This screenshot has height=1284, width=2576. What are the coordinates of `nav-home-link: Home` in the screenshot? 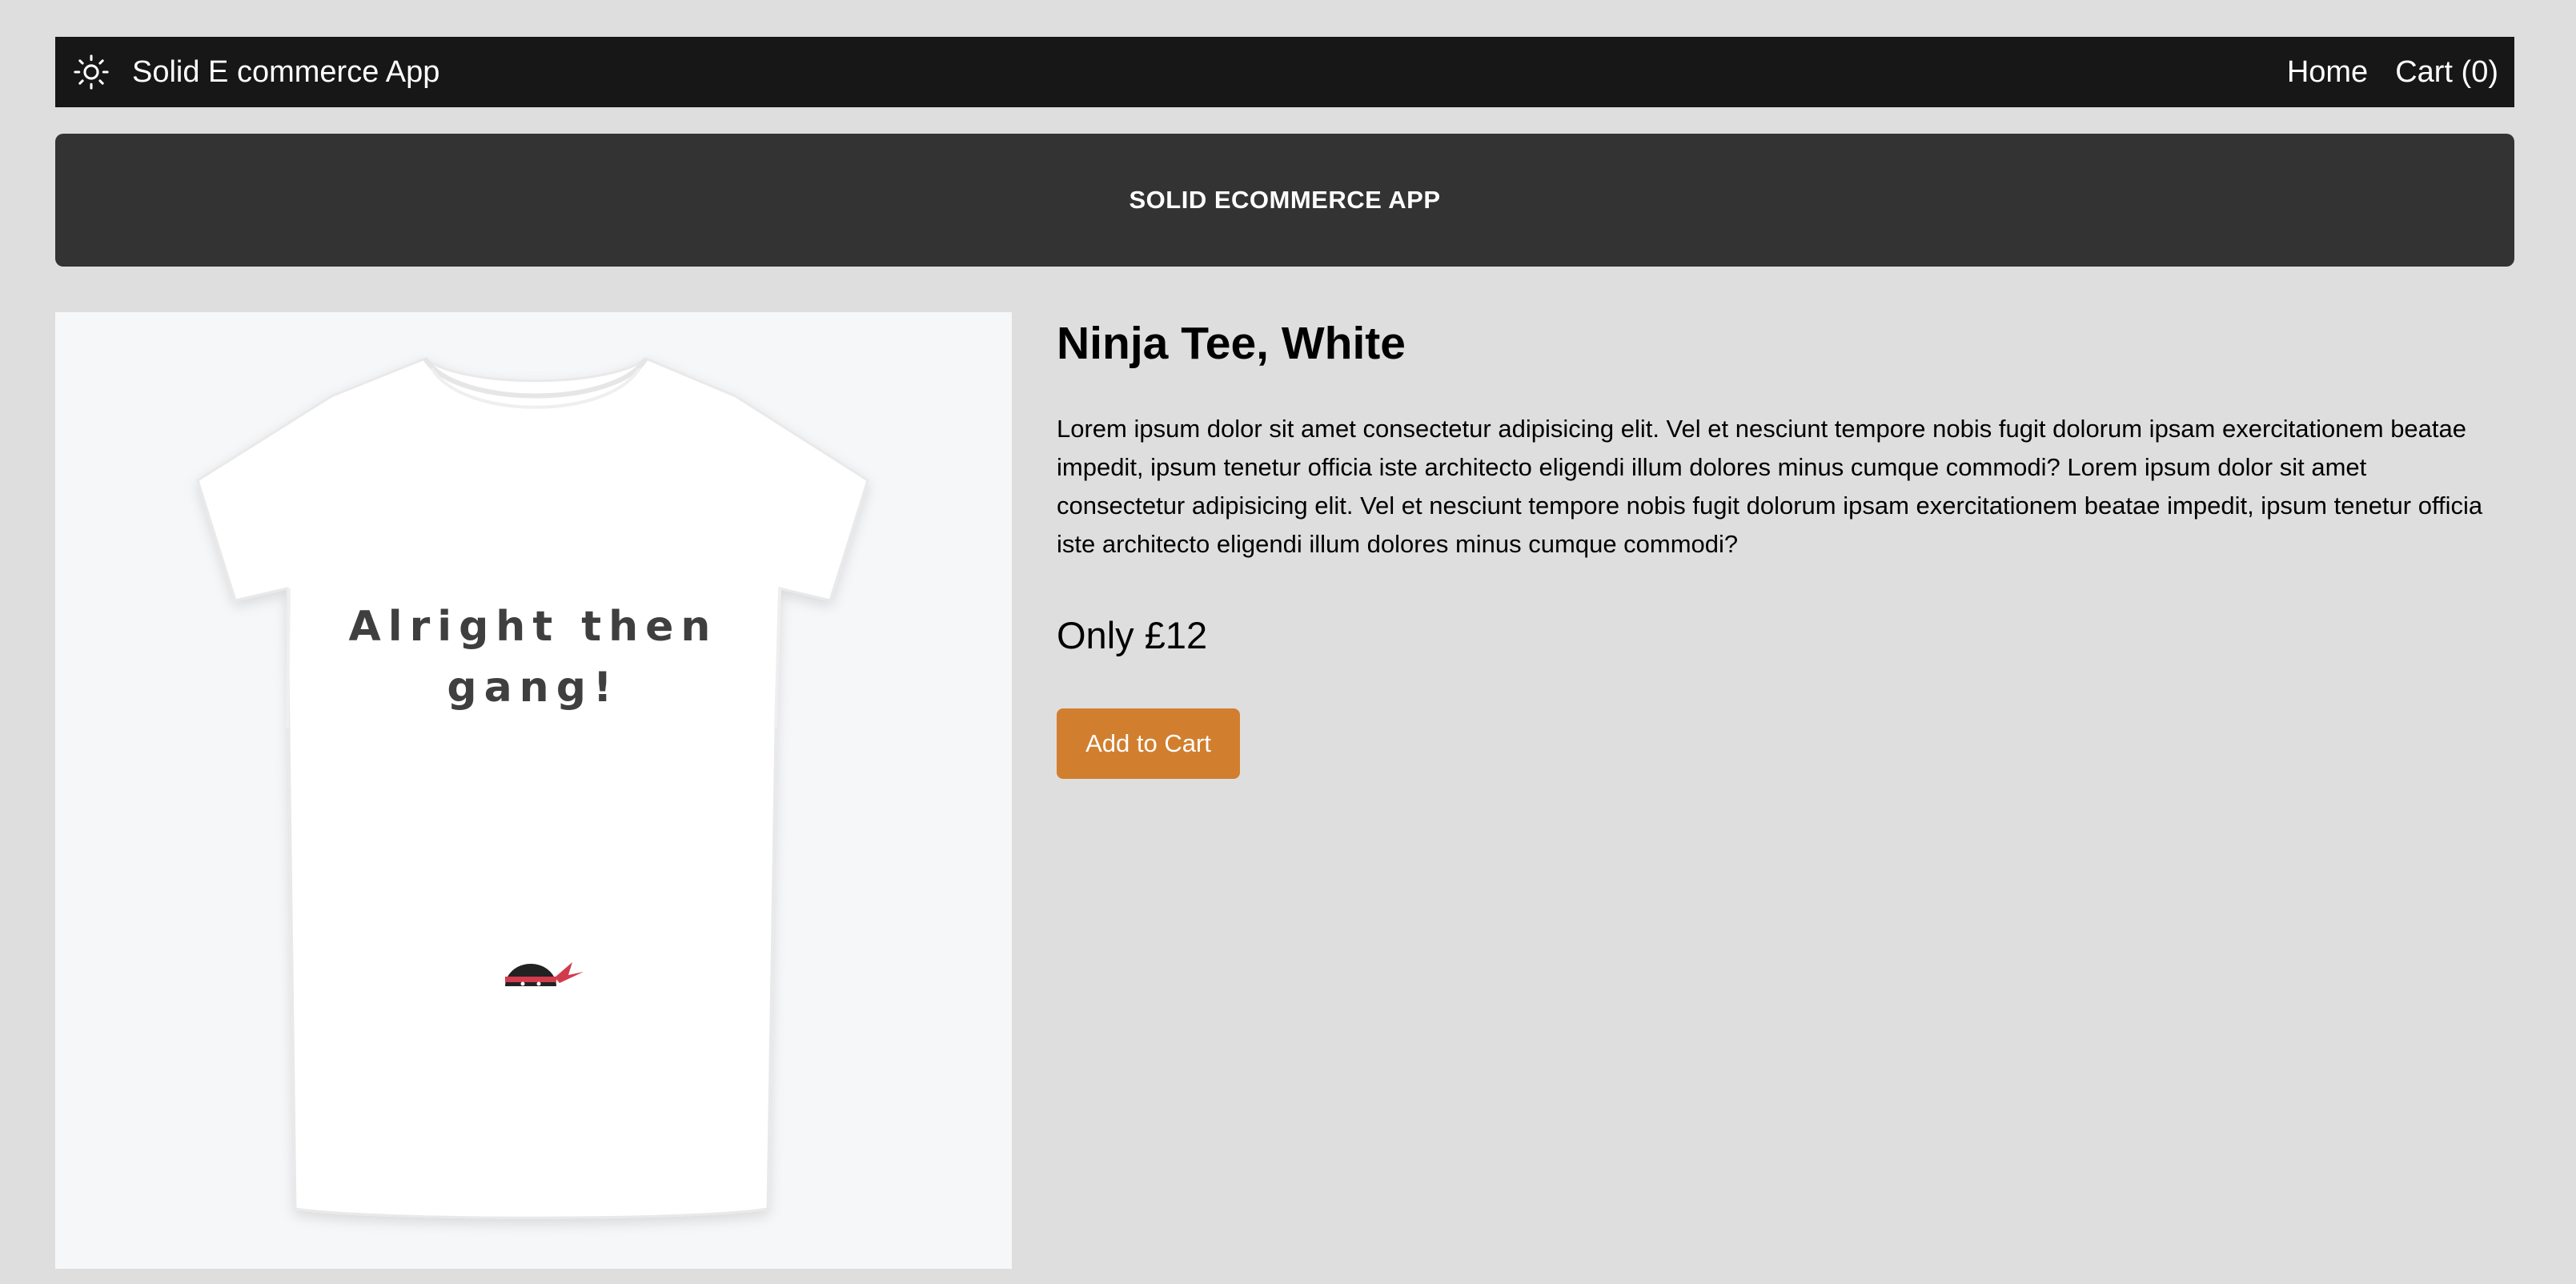 It's located at (2327, 72).